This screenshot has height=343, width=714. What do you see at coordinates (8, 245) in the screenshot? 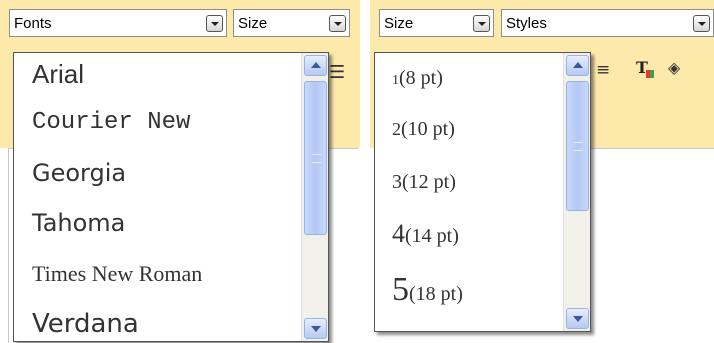
I see `editor-border` at bounding box center [8, 245].